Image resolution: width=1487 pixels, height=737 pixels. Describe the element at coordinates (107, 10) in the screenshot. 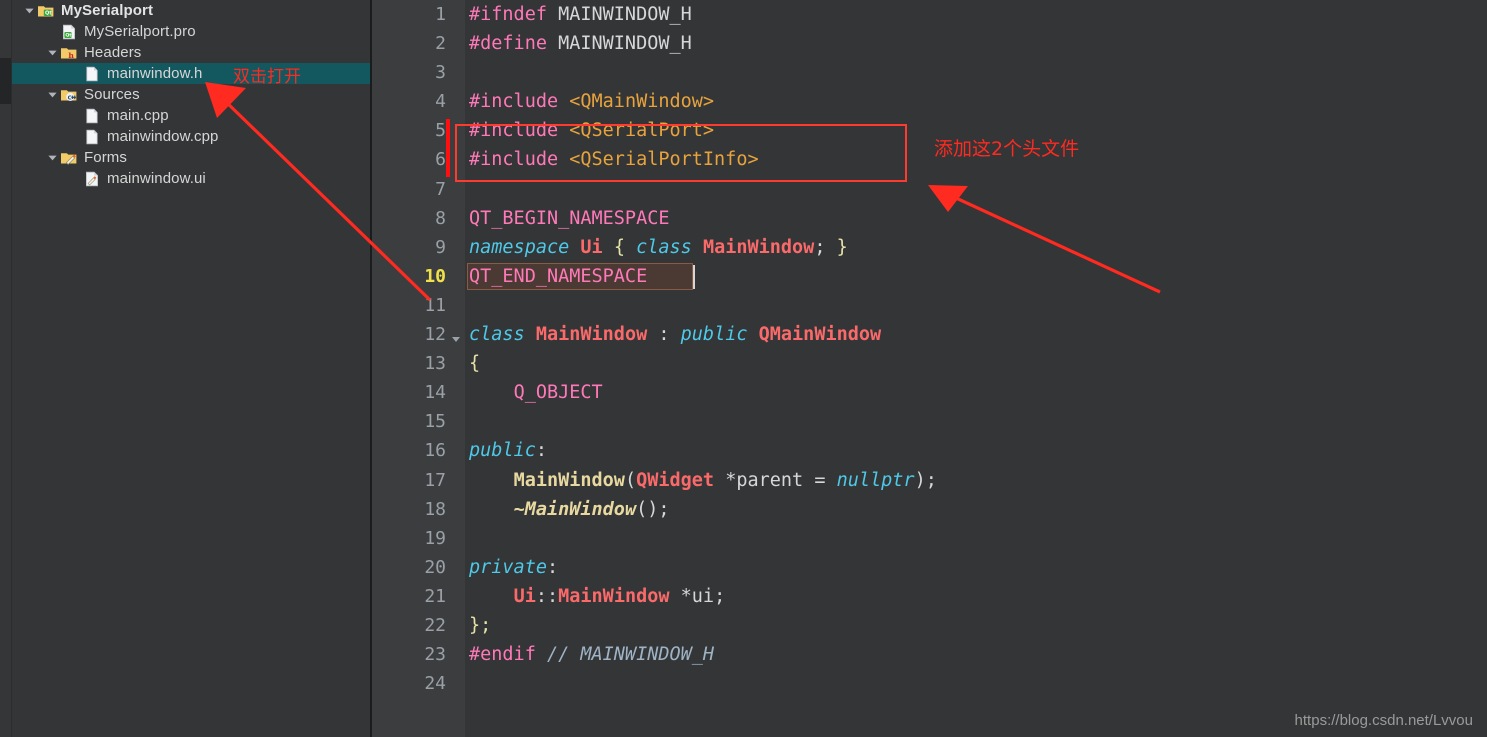

I see `tree-item-label: MySerialport` at that location.